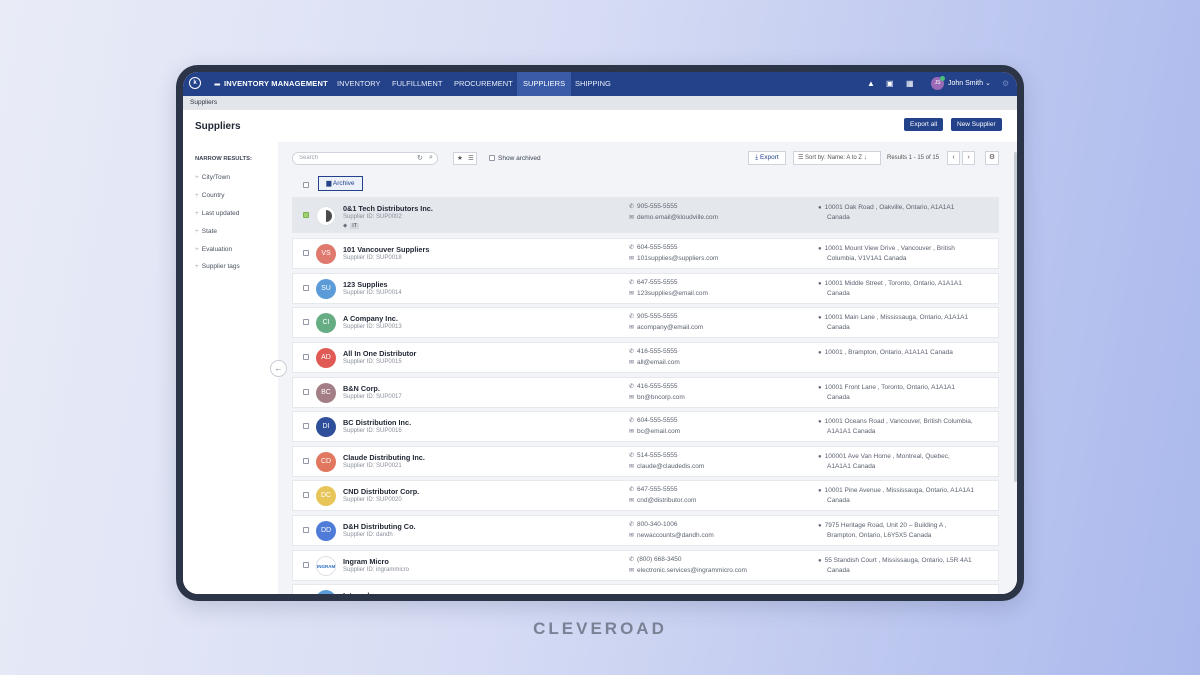  Describe the element at coordinates (968, 158) in the screenshot. I see `next-page-button: ›` at that location.